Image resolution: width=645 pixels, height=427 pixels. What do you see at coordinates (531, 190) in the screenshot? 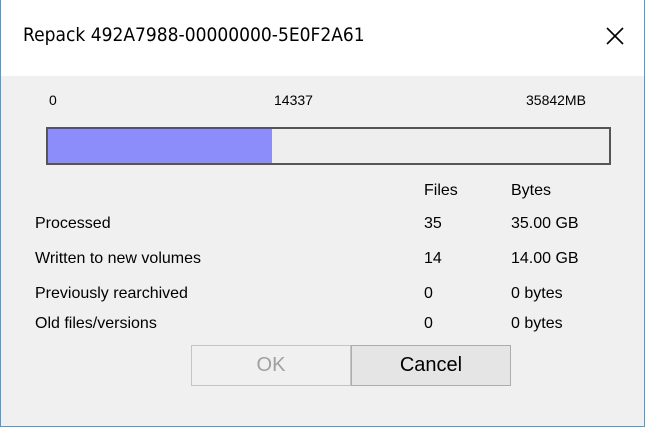
I see `bytes-column-header: Bytes` at bounding box center [531, 190].